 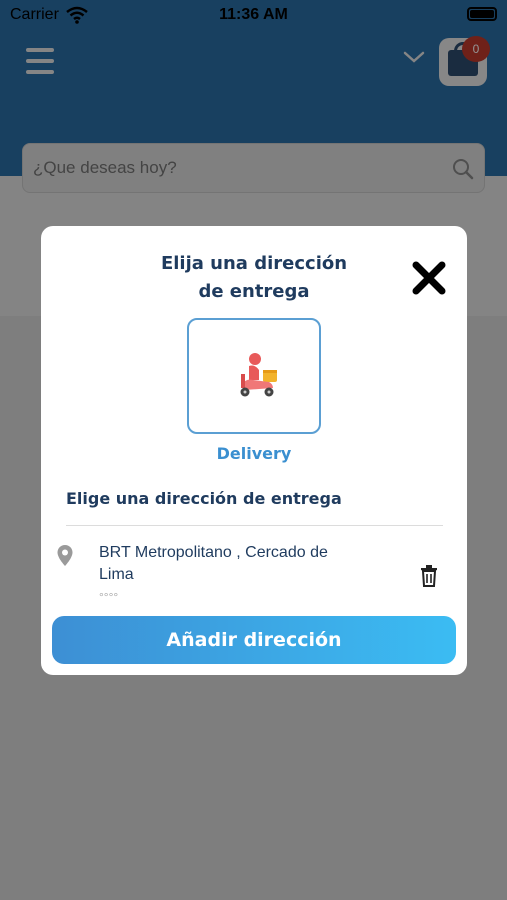 I want to click on close-icon, so click(x=429, y=278).